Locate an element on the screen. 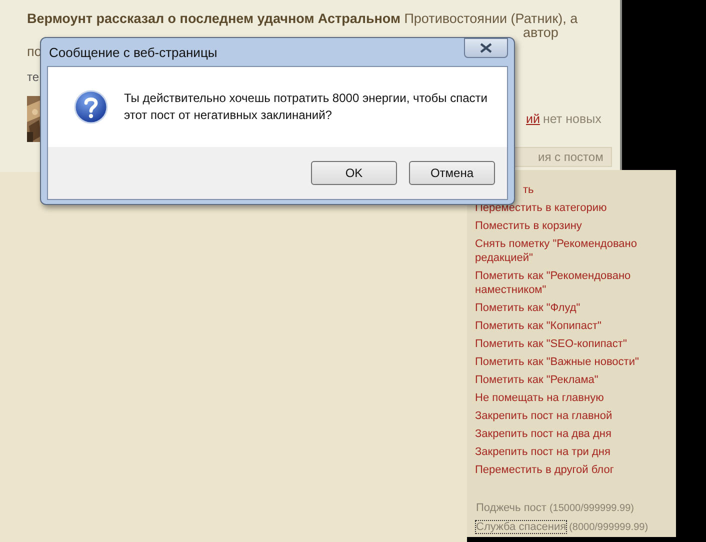 This screenshot has height=542, width=706. post-text-fragment: автор is located at coordinates (540, 32).